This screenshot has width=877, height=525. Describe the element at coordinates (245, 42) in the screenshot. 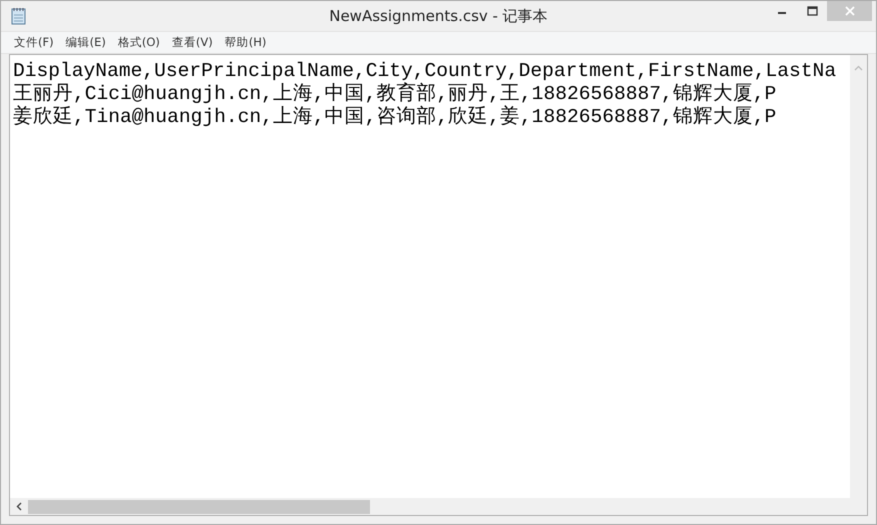

I see `menu-item: 帮助(H)` at that location.